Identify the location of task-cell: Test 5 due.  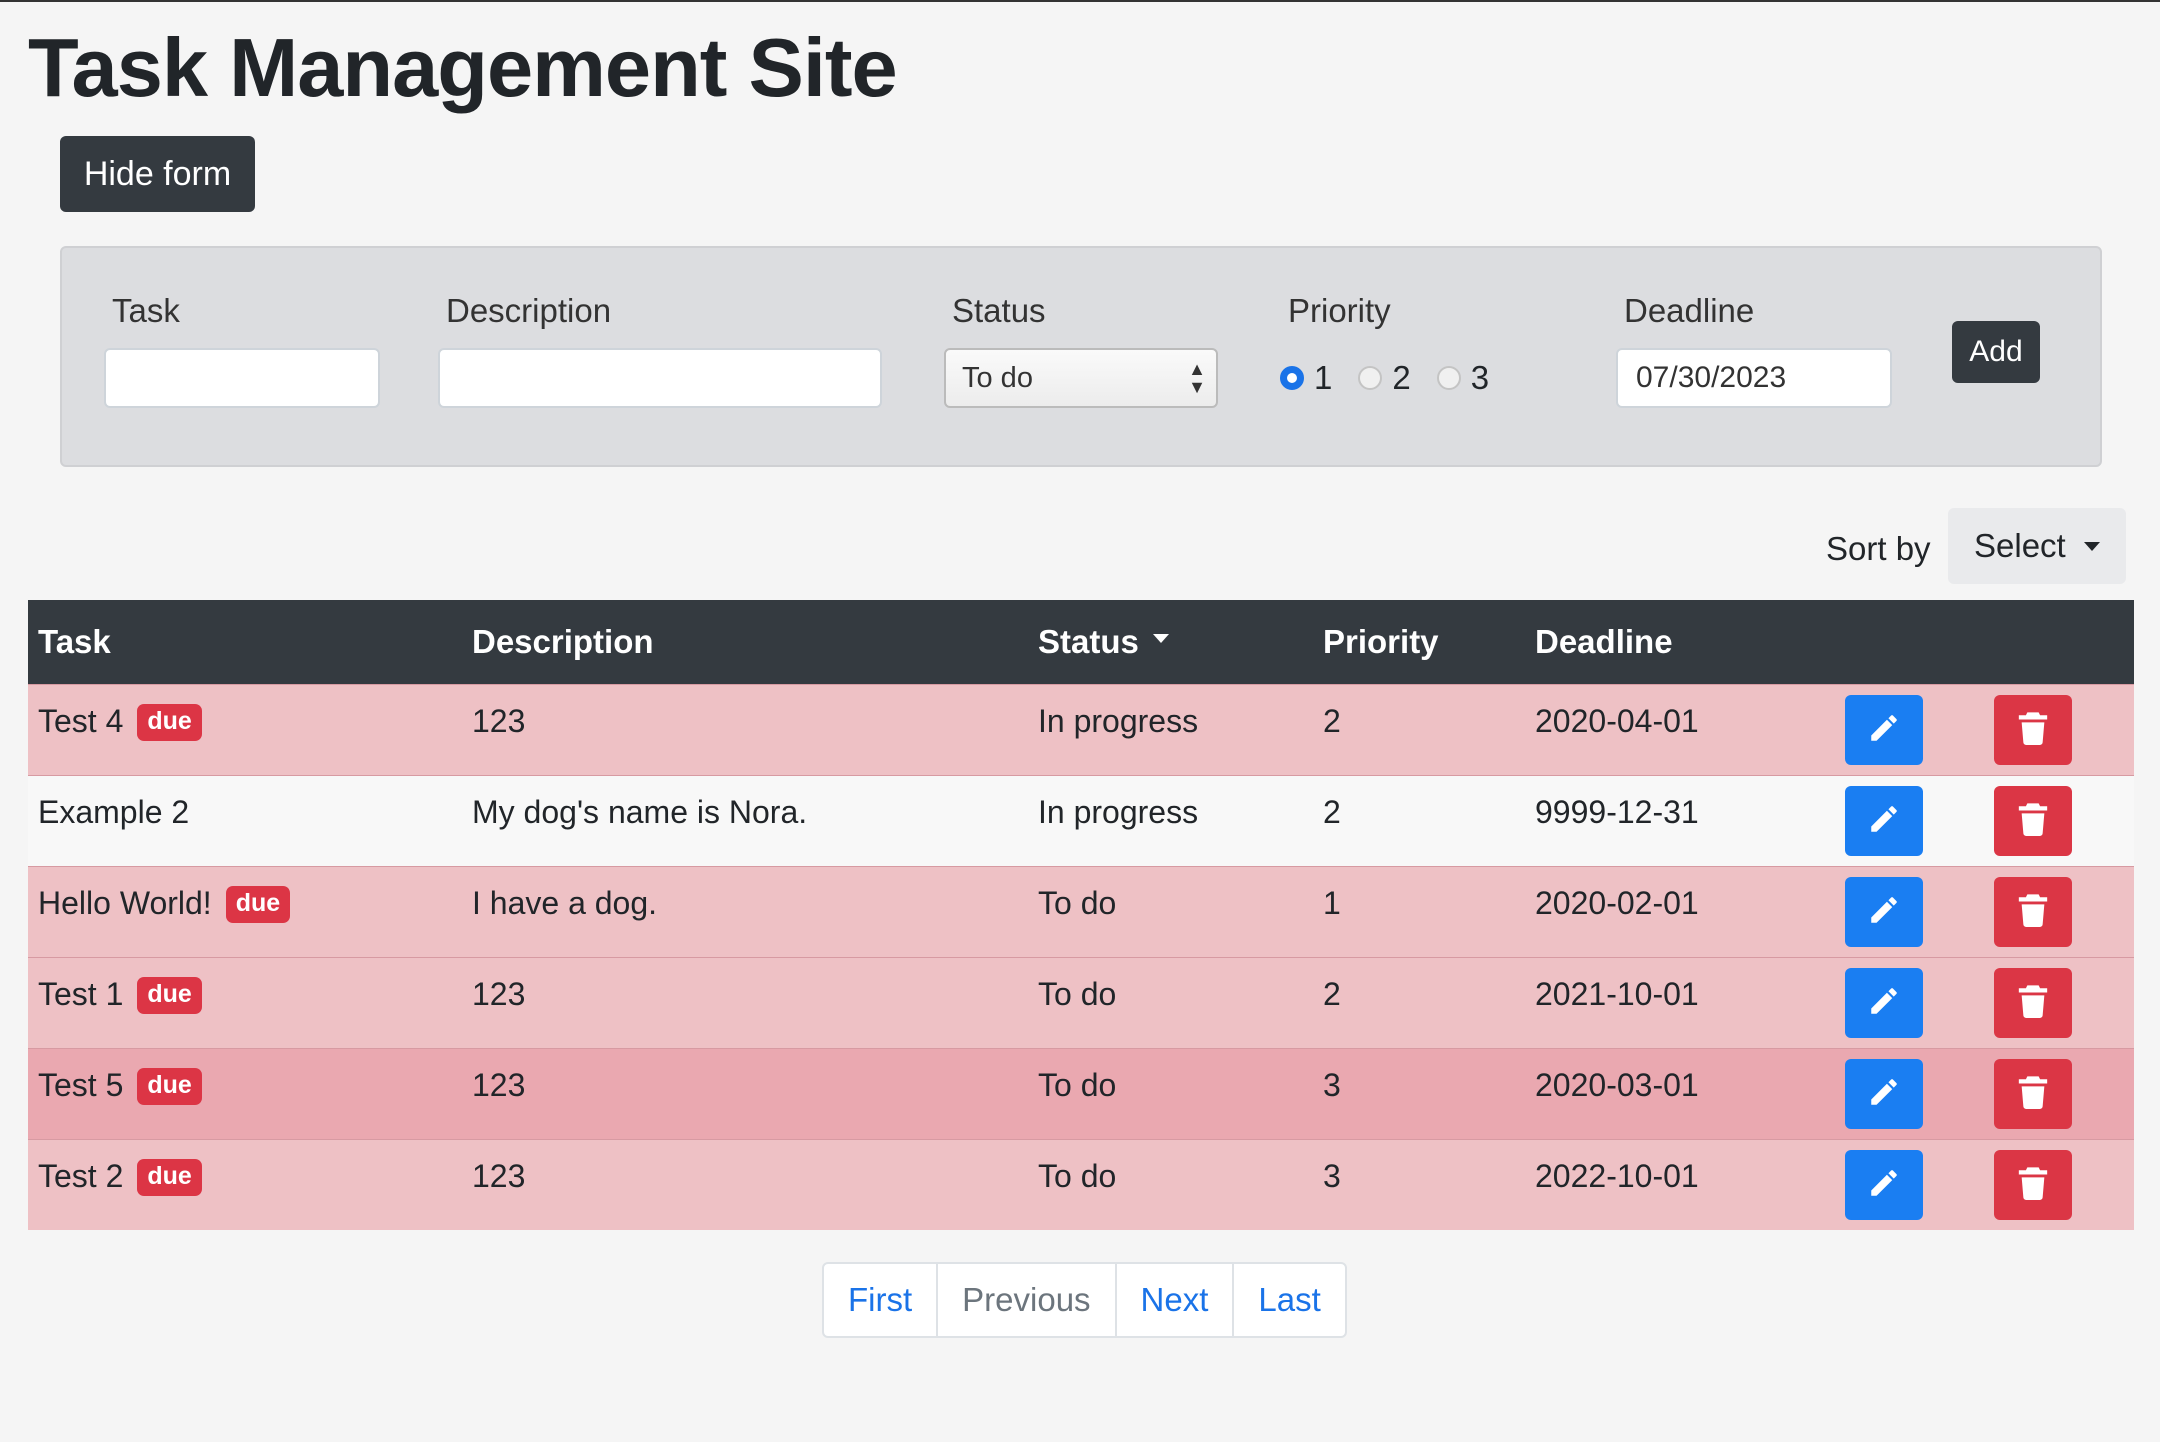
(245, 1093).